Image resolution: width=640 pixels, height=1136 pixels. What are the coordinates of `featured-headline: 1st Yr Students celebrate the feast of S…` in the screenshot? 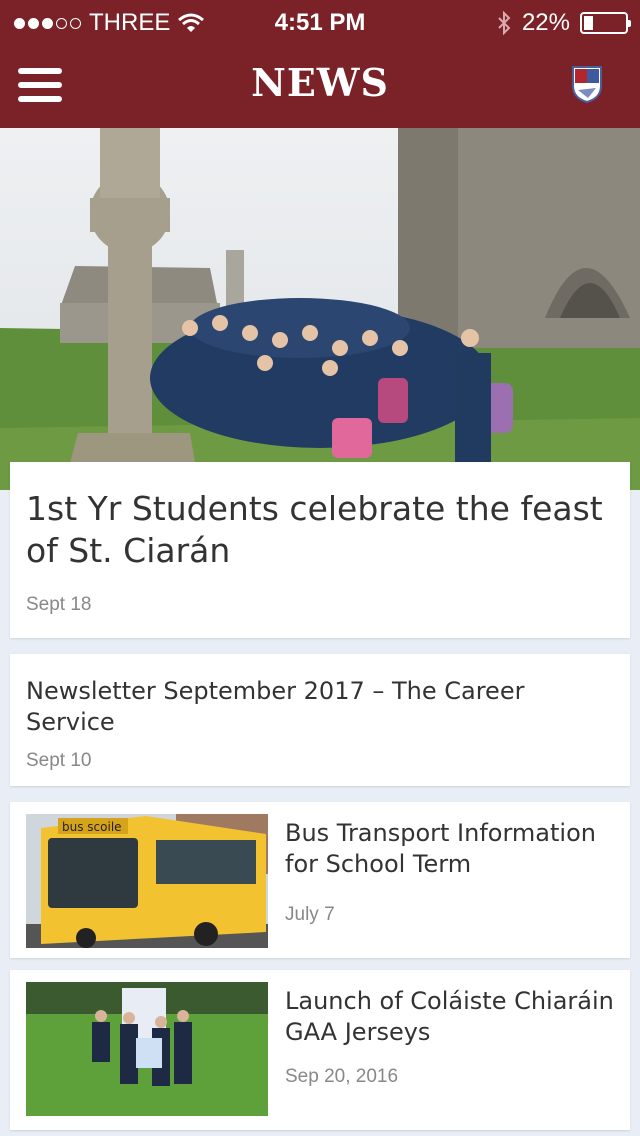 It's located at (321, 530).